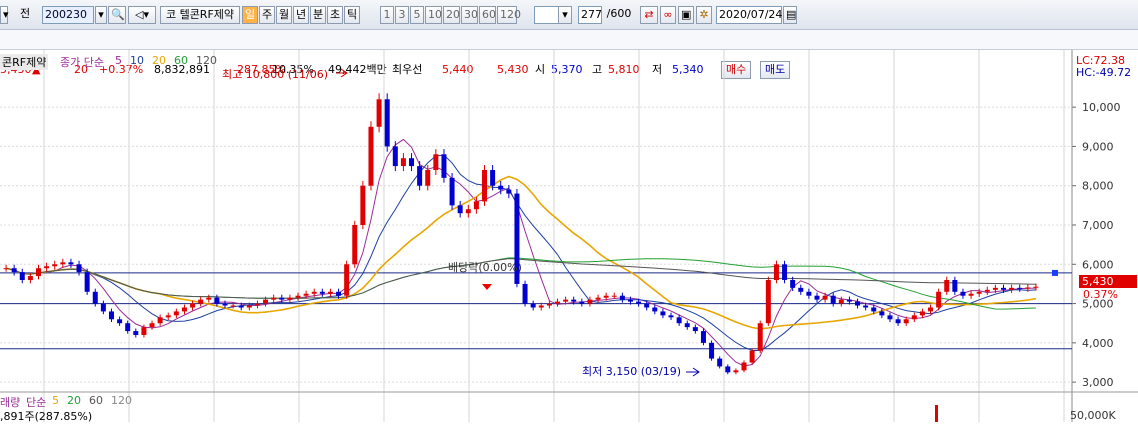 The width and height of the screenshot is (1138, 425). Describe the element at coordinates (485, 267) in the screenshot. I see `dividend-marker: 배당락(0.00%)` at that location.